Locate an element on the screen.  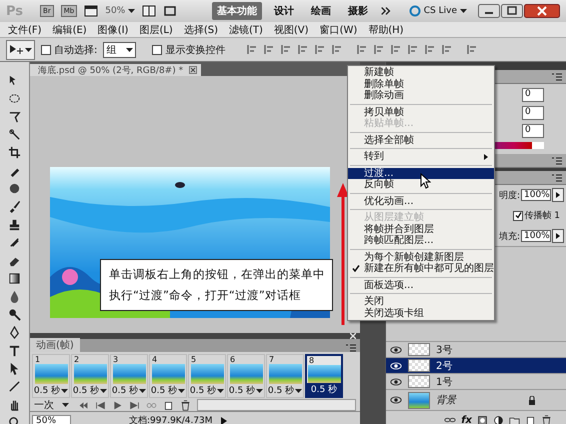
brush-tool-icon is located at coordinates (14, 206).